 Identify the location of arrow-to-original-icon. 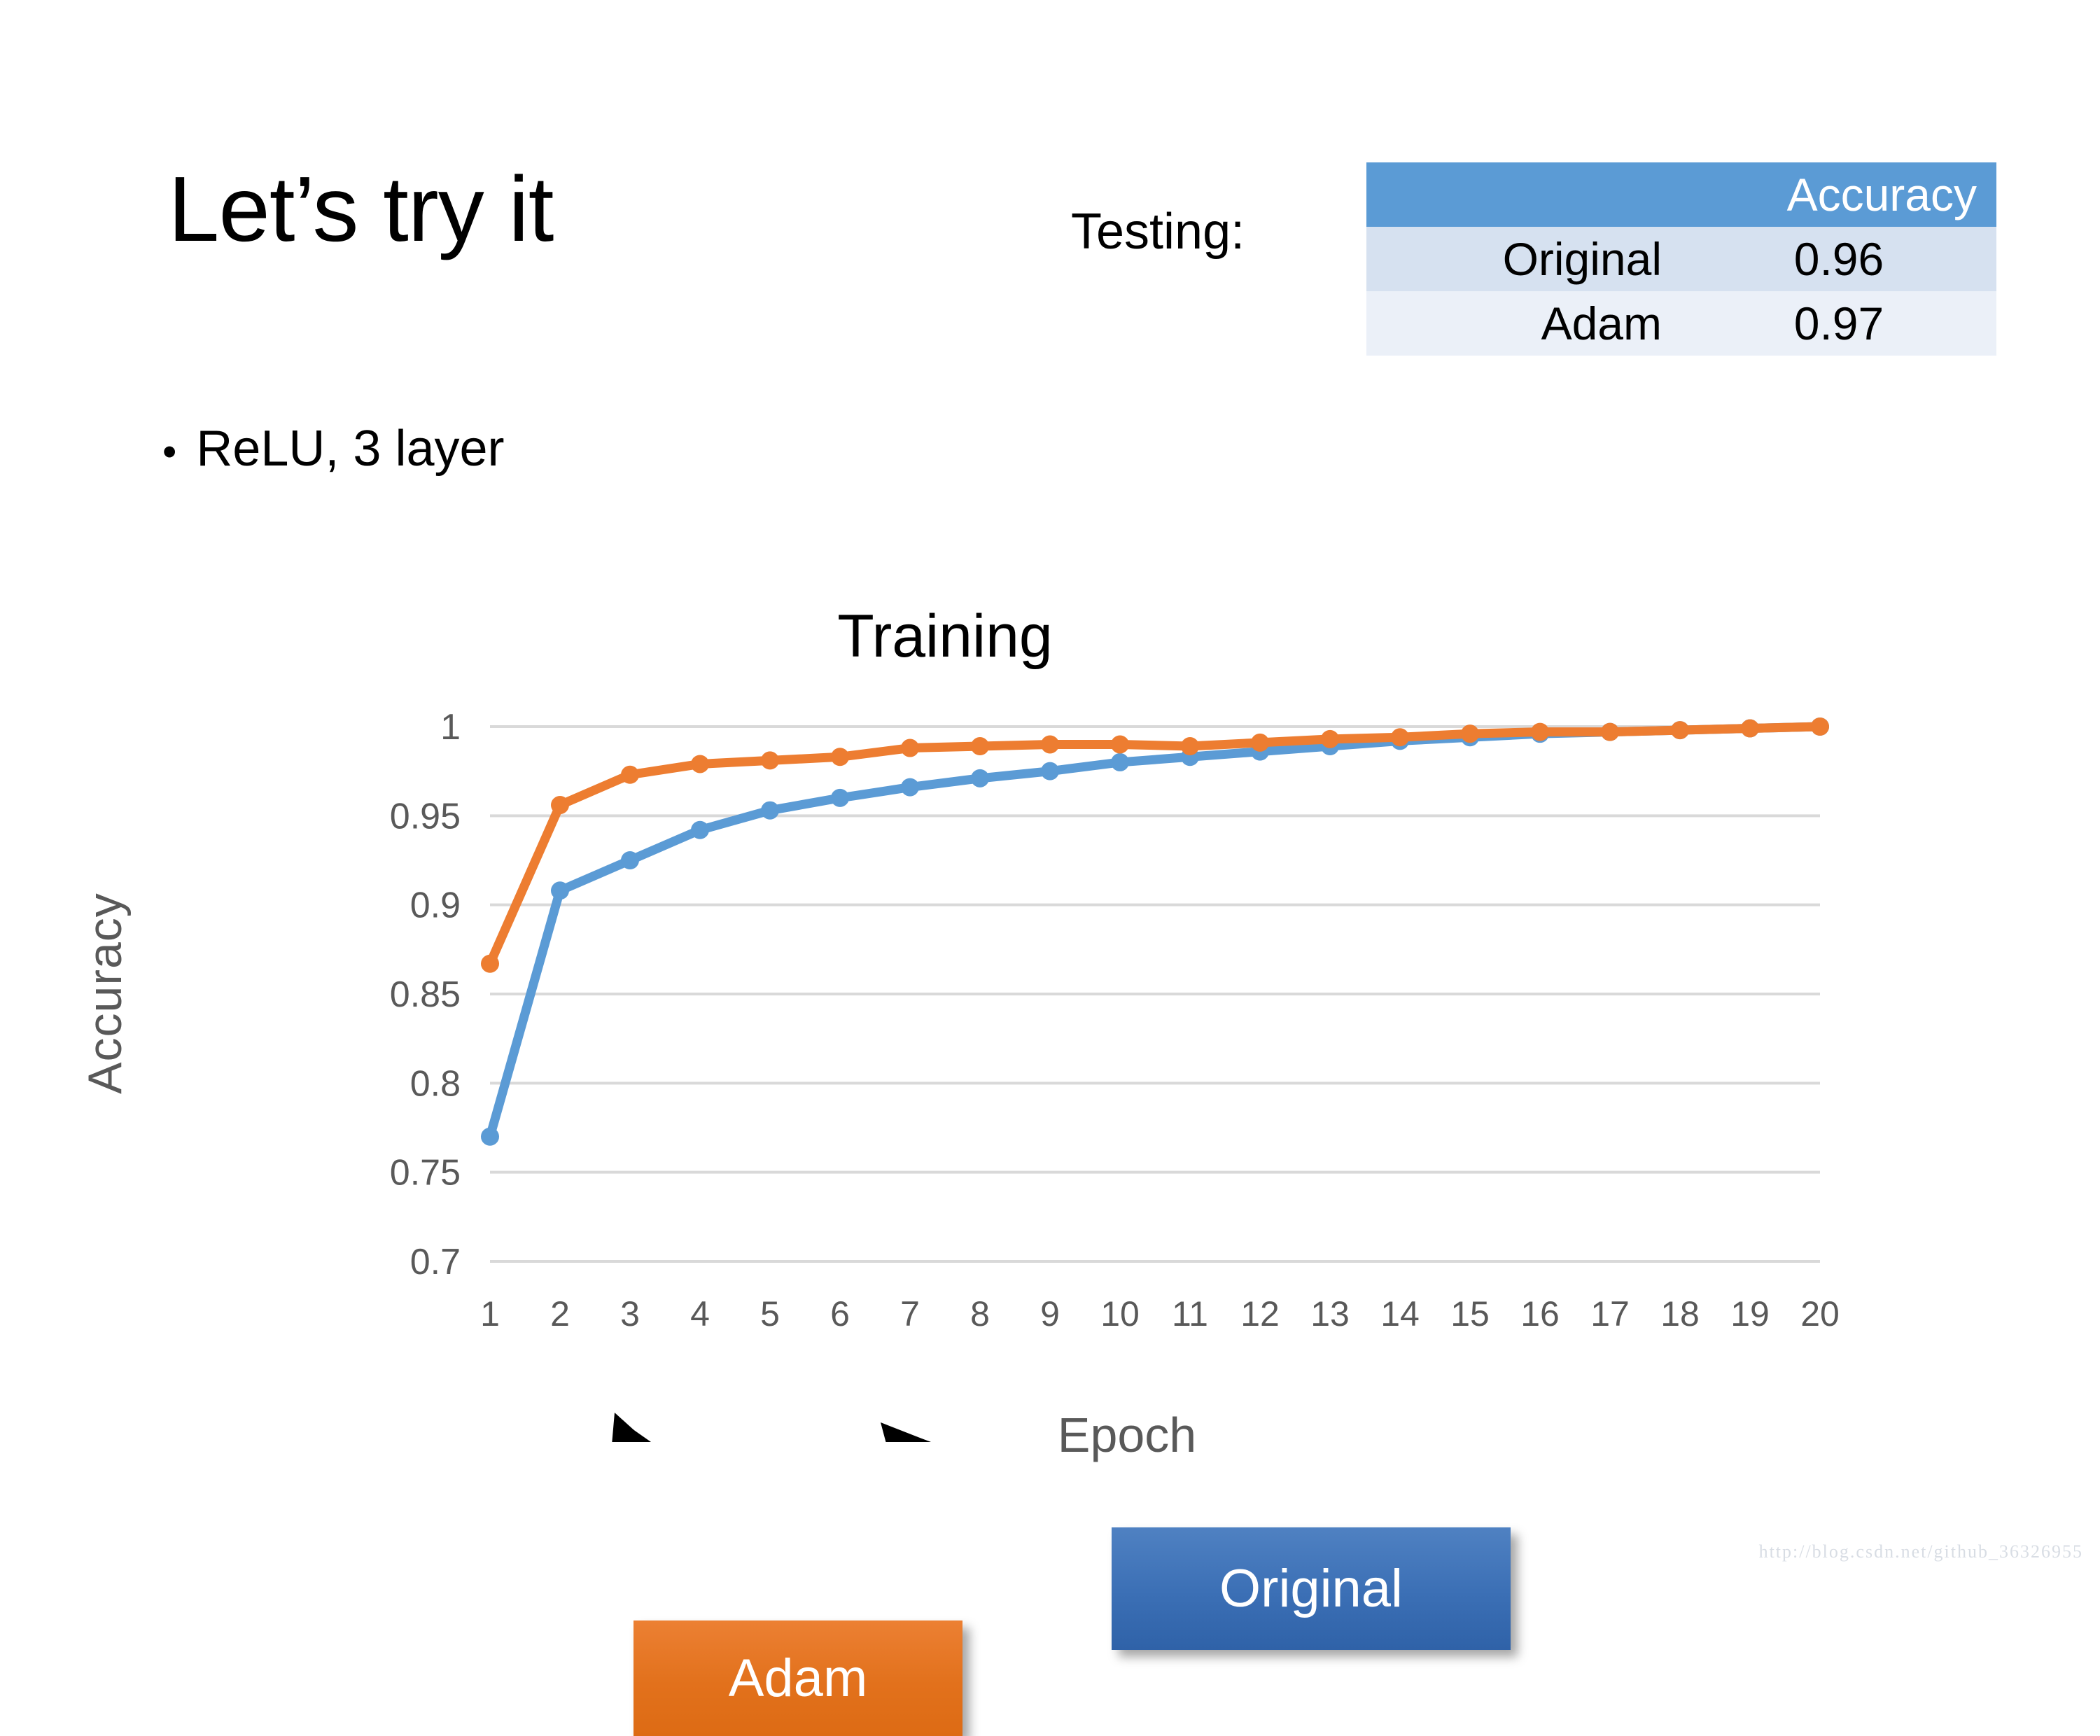
(910, 1434).